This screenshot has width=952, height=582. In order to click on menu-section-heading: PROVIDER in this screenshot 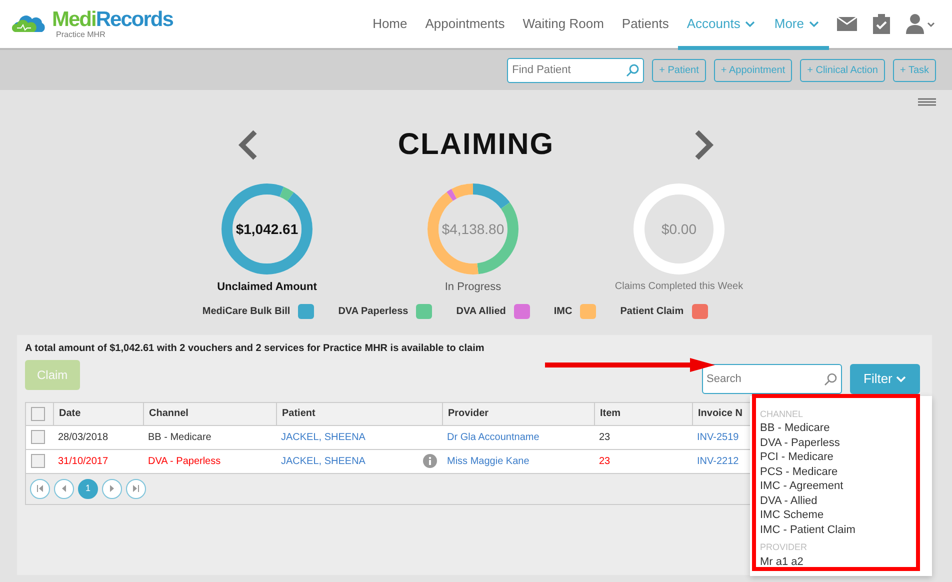, I will do `click(784, 547)`.